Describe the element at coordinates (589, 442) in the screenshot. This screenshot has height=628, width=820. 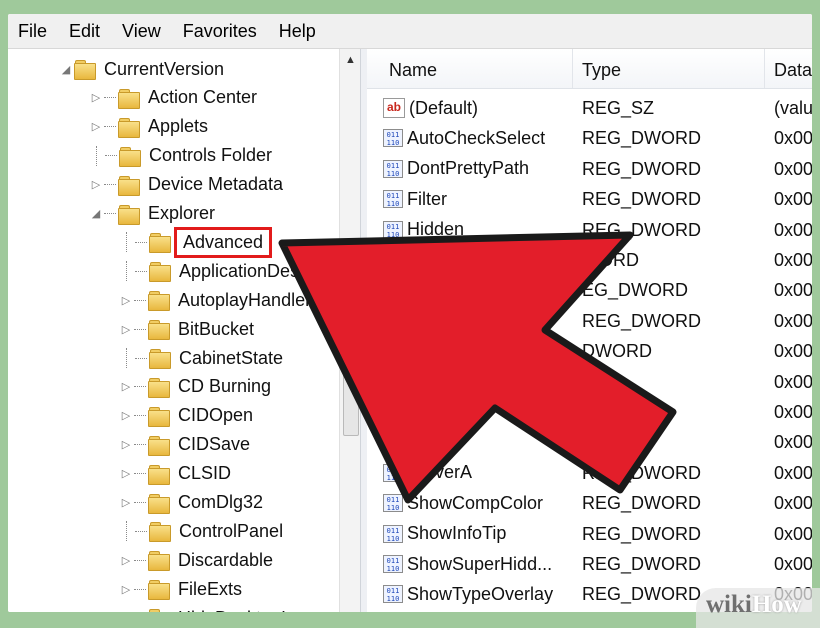
I see `value-row: 011110SepaREG_0x0000` at that location.